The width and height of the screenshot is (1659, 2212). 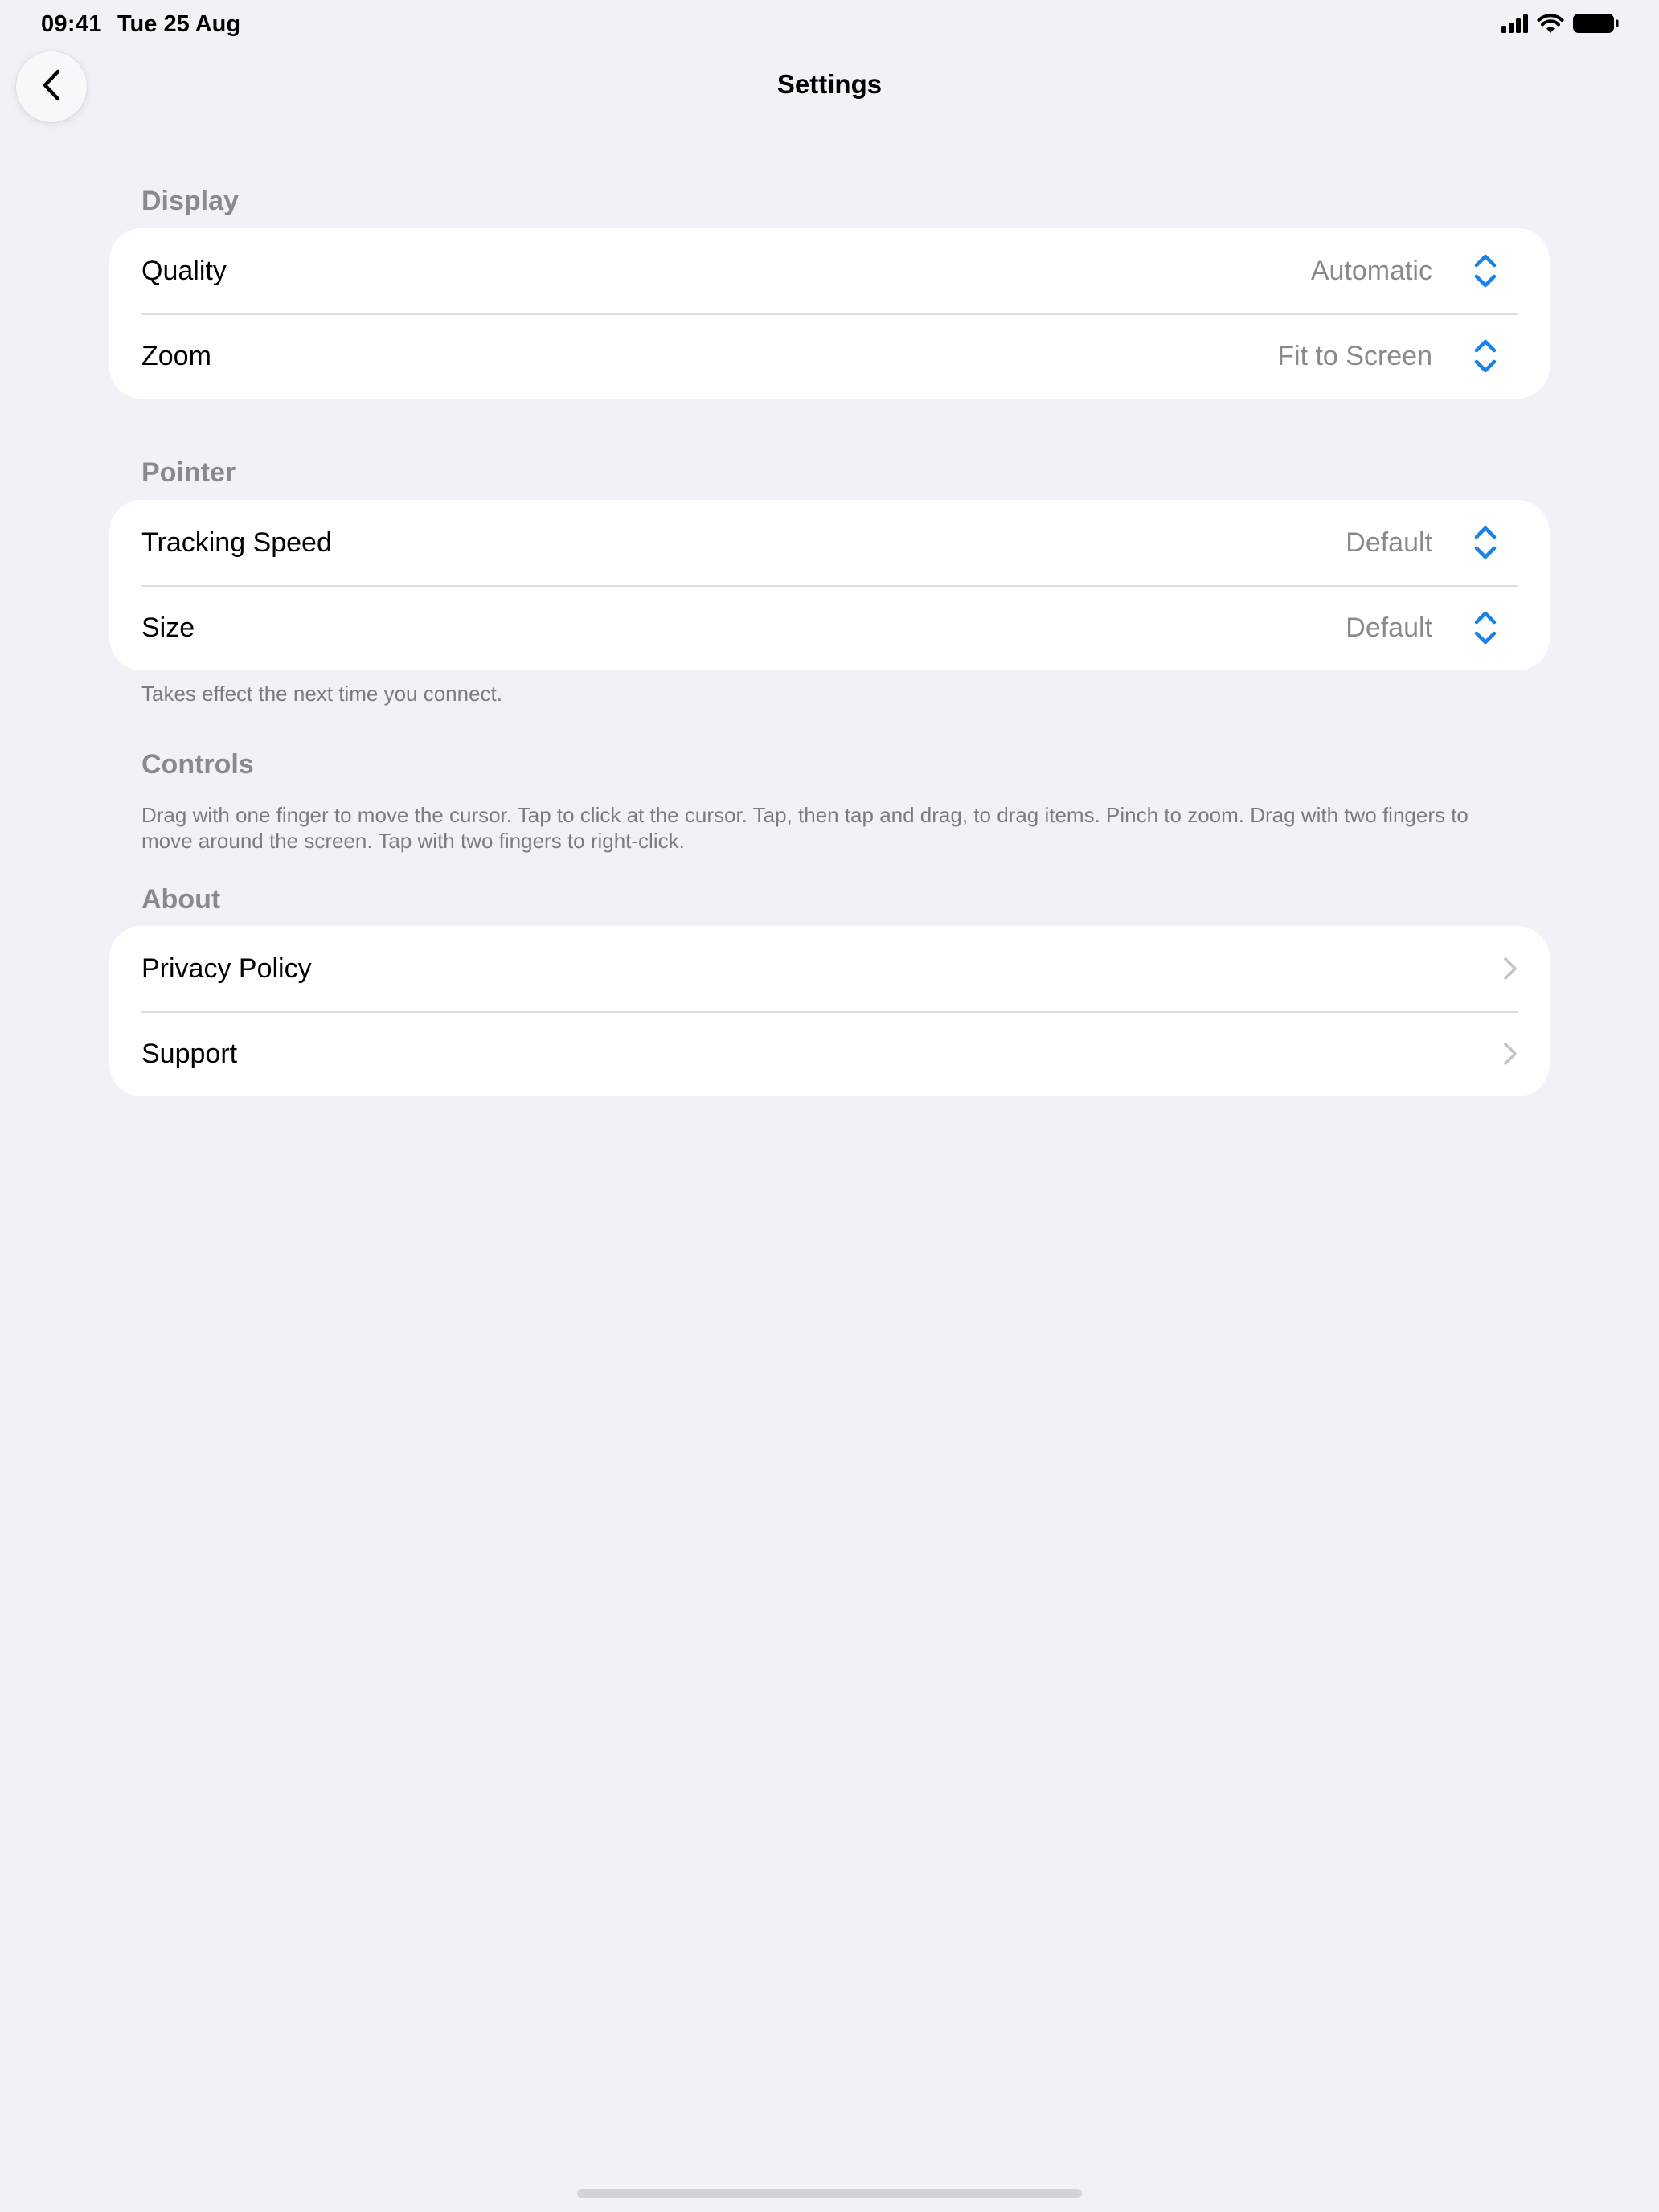 What do you see at coordinates (1550, 25) in the screenshot?
I see `wifi-icon` at bounding box center [1550, 25].